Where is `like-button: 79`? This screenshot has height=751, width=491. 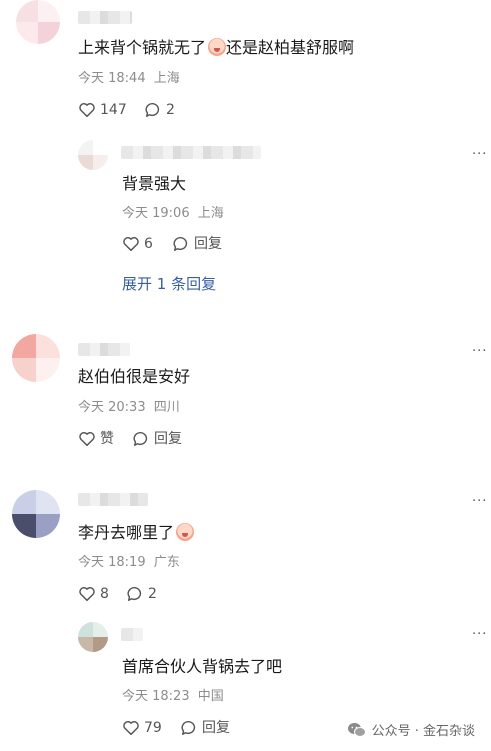 like-button: 79 is located at coordinates (142, 728).